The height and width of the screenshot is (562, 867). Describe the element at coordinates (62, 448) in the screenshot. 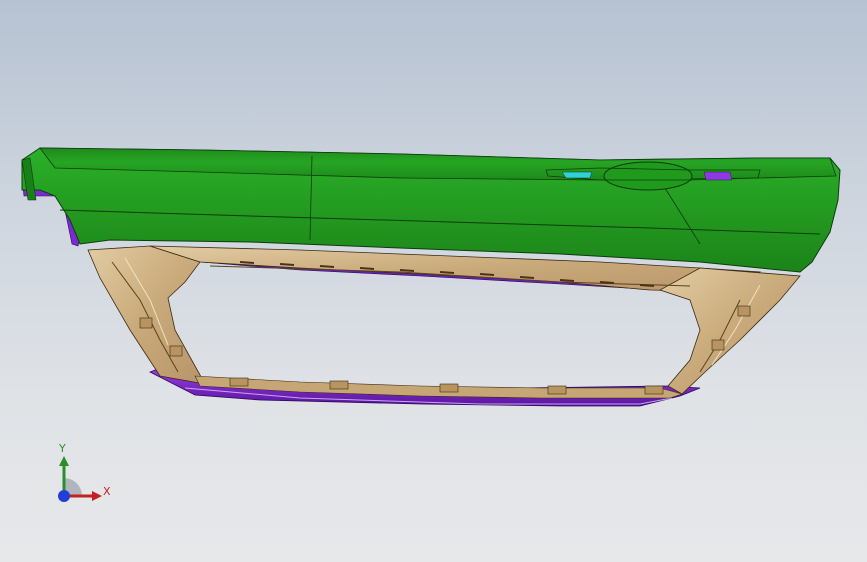

I see `triad-y-label: Y` at that location.